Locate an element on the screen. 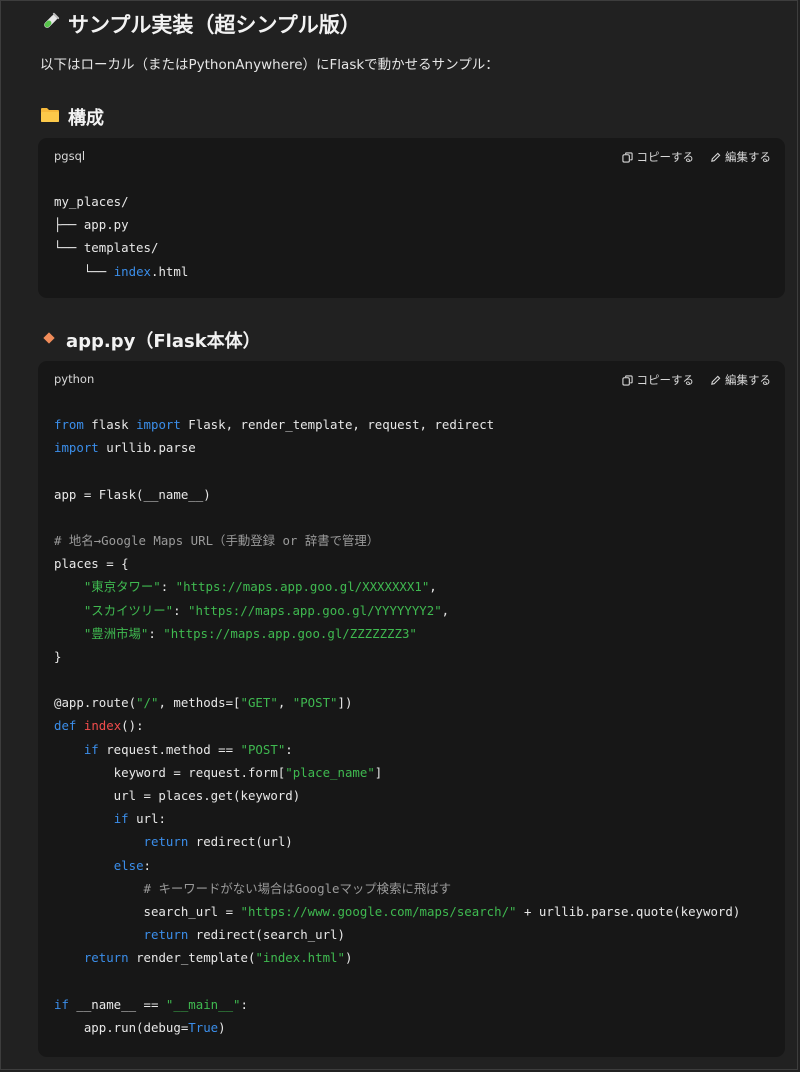 This screenshot has height=1072, width=800. code-block-header: pgsql コピーする 編集する is located at coordinates (411, 158).